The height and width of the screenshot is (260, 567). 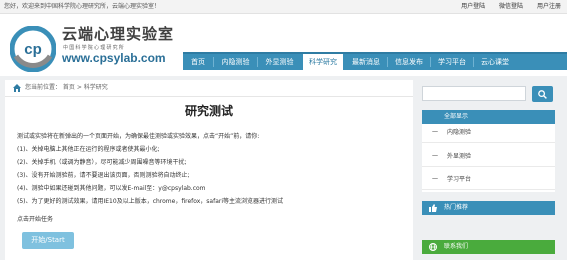 I want to click on nav-info-release: 信息发布, so click(x=409, y=62).